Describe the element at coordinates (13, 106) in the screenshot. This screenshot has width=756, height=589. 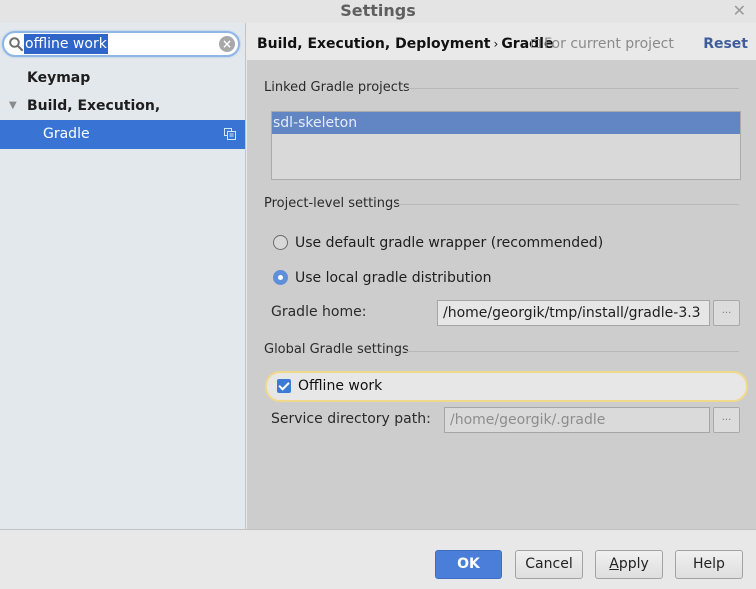
I see `expand-arrow-icon: ▼` at that location.